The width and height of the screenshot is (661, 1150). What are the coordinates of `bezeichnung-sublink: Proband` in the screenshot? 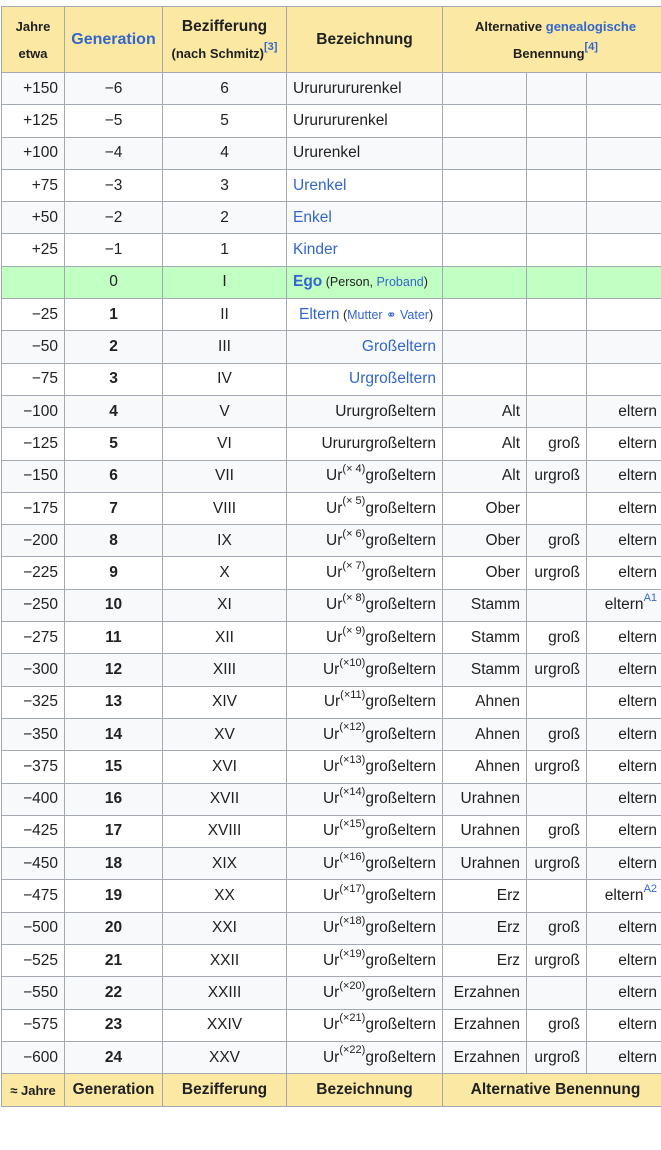 It's located at (399, 282).